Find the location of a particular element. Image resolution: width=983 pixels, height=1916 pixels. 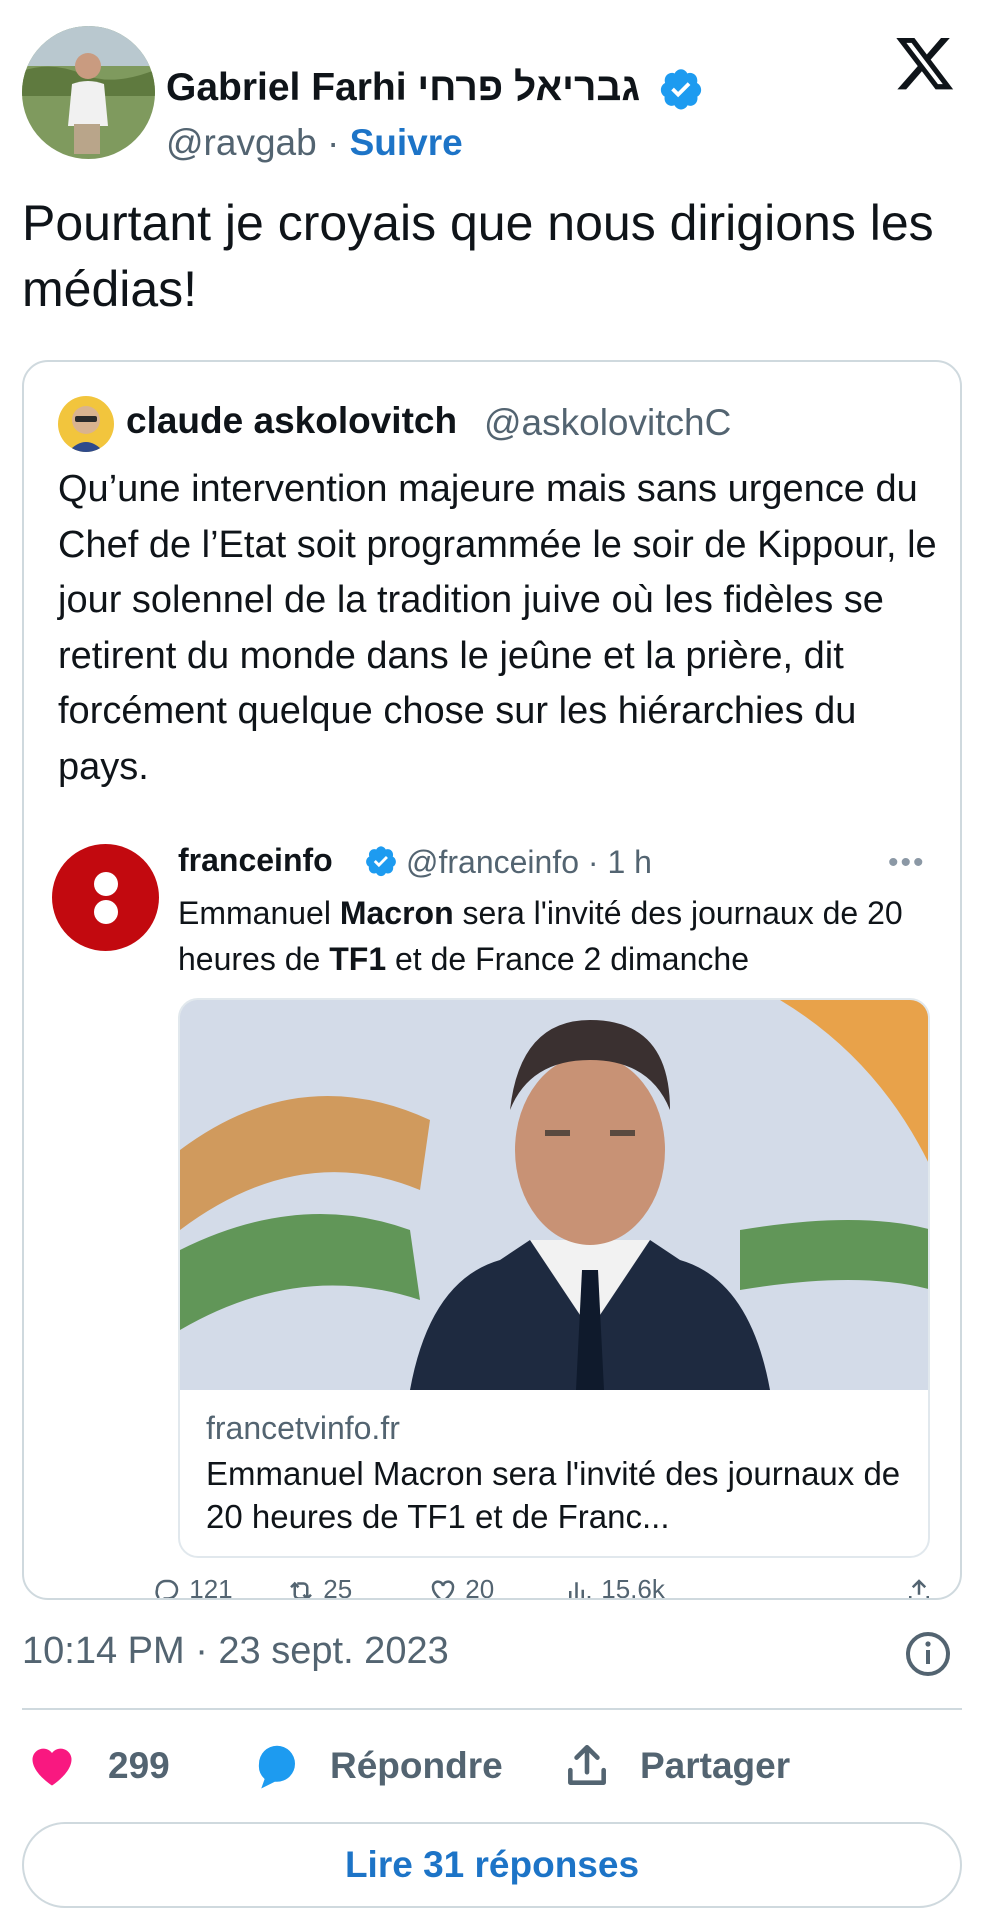

tweet-actions: 299 Répondre Partager is located at coordinates (492, 1766).